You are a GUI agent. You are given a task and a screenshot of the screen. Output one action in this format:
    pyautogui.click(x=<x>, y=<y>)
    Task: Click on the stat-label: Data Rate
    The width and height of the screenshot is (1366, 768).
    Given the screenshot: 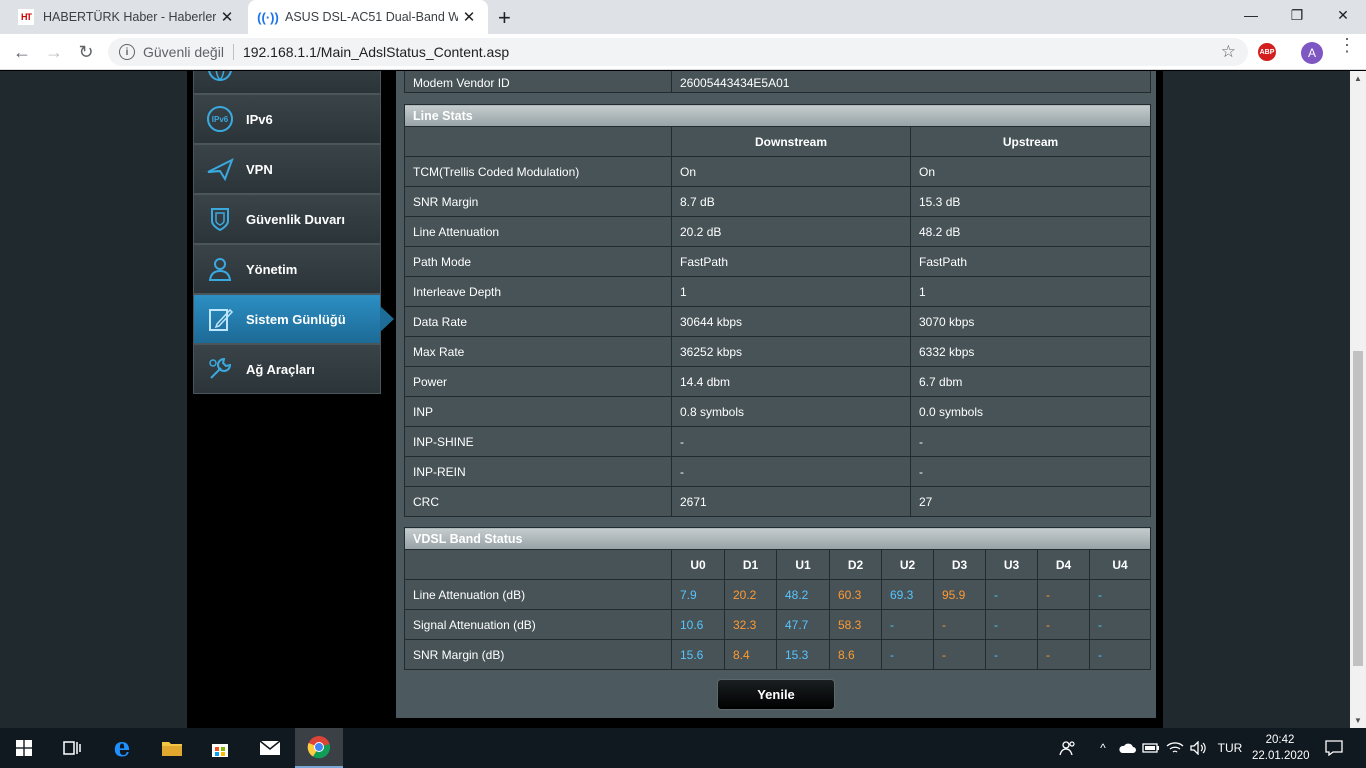 What is the action you would take?
    pyautogui.click(x=538, y=321)
    